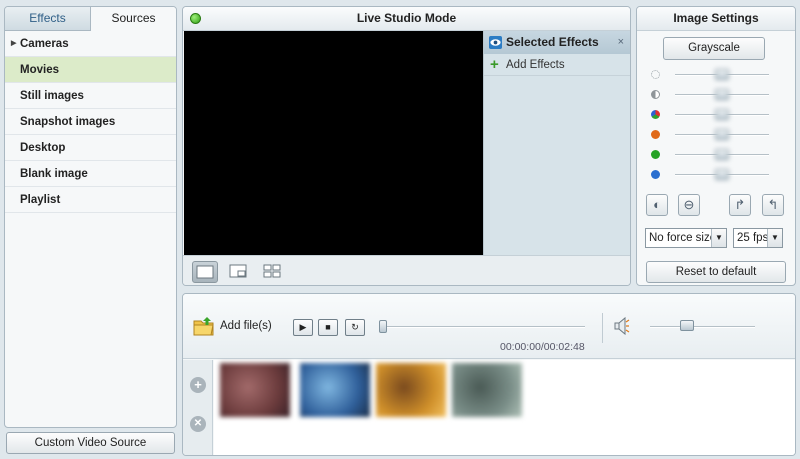 The width and height of the screenshot is (800, 459). What do you see at coordinates (483, 327) in the screenshot?
I see `seek-bar` at bounding box center [483, 327].